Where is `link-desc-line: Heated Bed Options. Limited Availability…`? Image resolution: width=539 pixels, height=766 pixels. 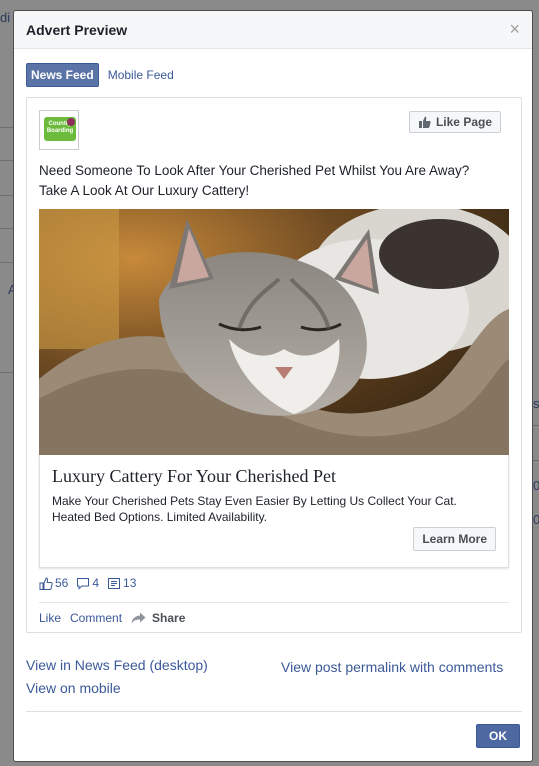 link-desc-line: Heated Bed Options. Limited Availability… is located at coordinates (160, 517).